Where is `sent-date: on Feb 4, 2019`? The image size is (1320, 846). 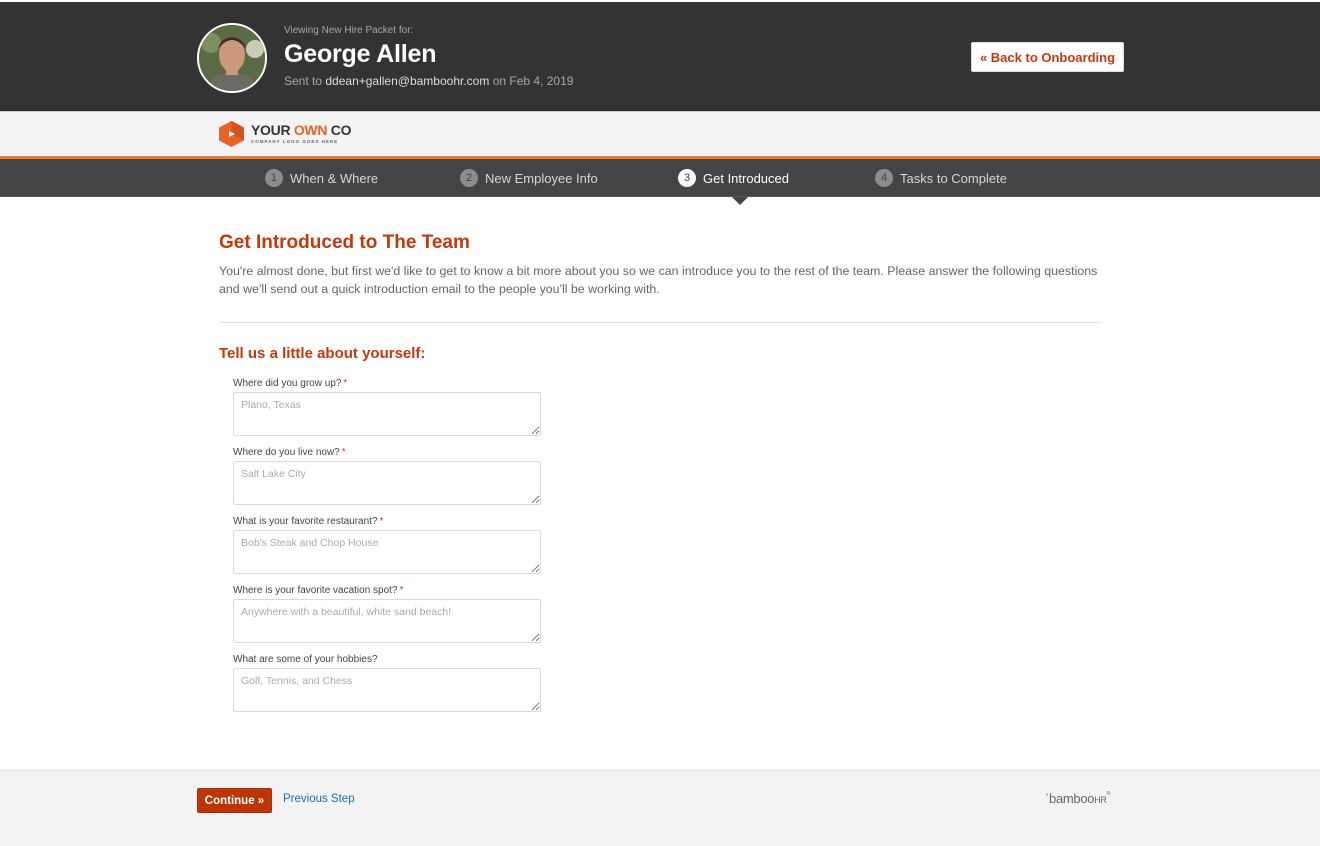 sent-date: on Feb 4, 2019 is located at coordinates (533, 81).